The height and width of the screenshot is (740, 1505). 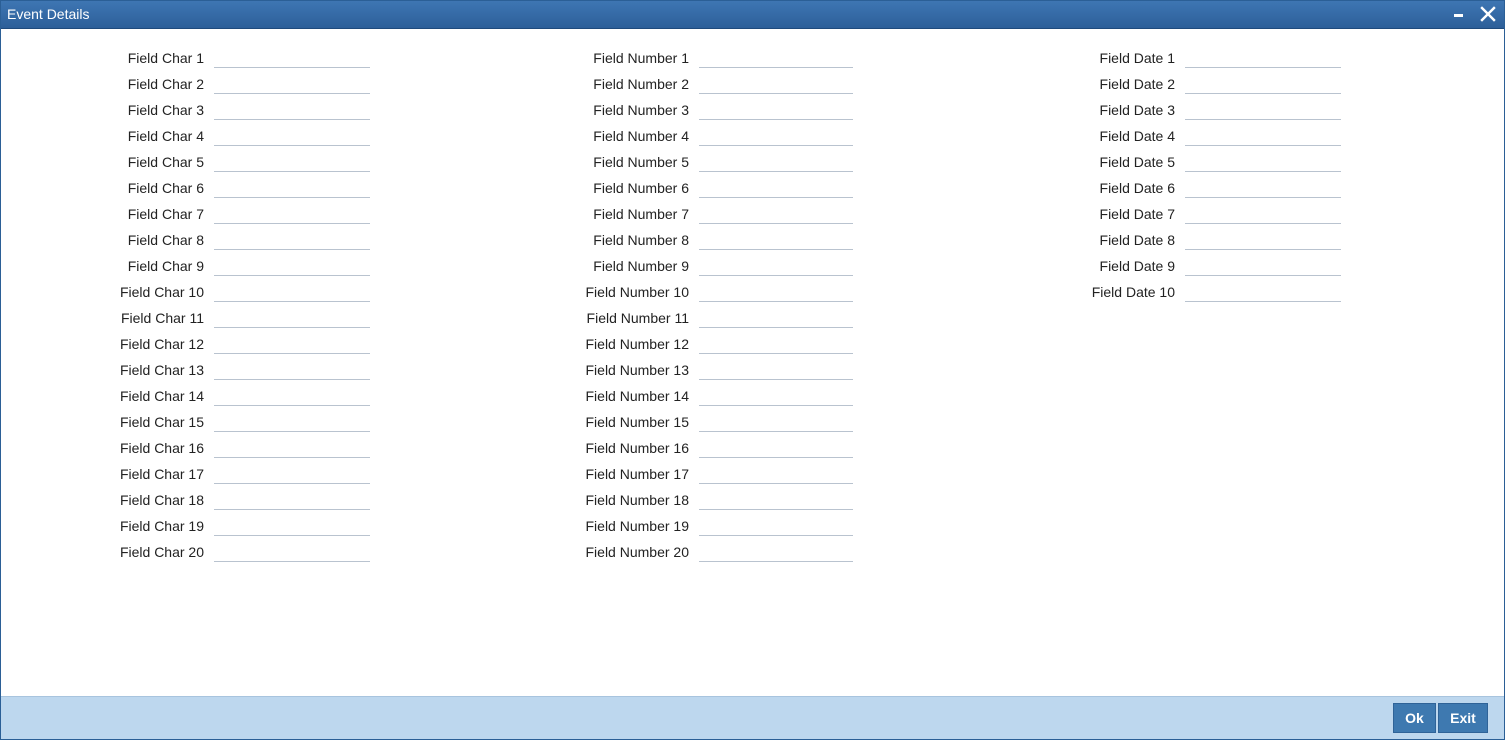 What do you see at coordinates (161, 500) in the screenshot?
I see `field-char-18-label: Field Char 18` at bounding box center [161, 500].